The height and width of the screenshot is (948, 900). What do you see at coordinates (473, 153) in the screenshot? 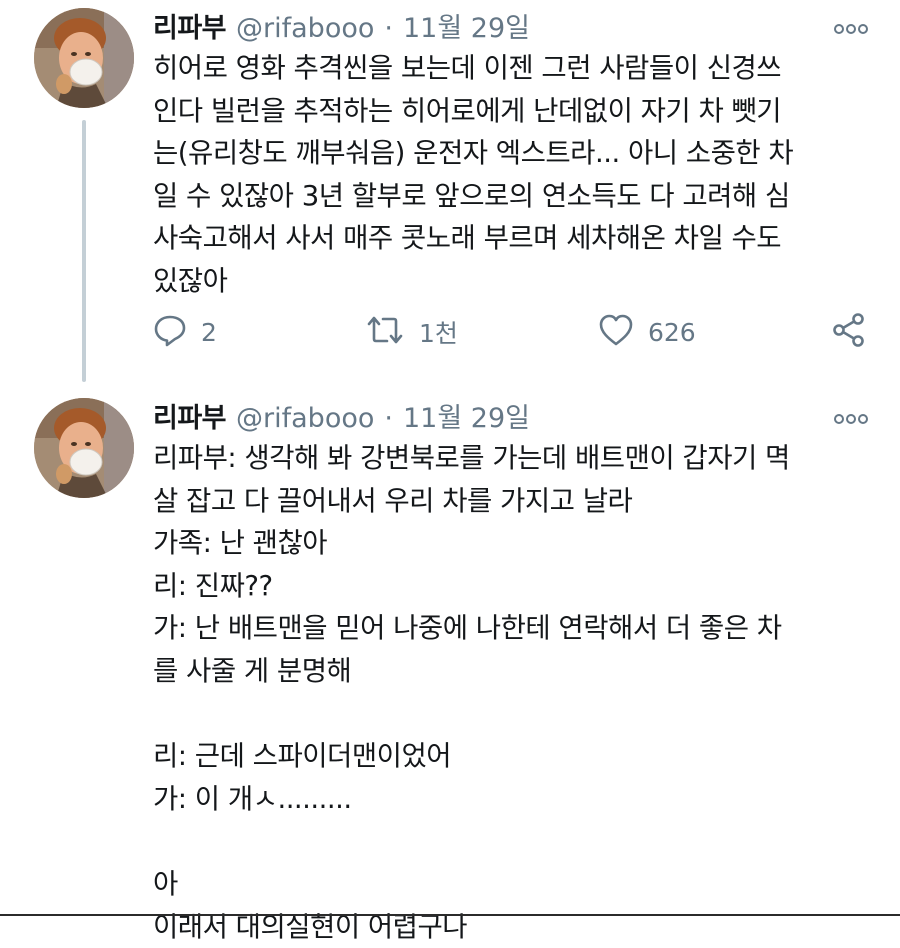
I see `tweet-text-line: 는(유리창도 깨부숴음) 운전자 엑스트라... 아니 소중한 차` at bounding box center [473, 153].